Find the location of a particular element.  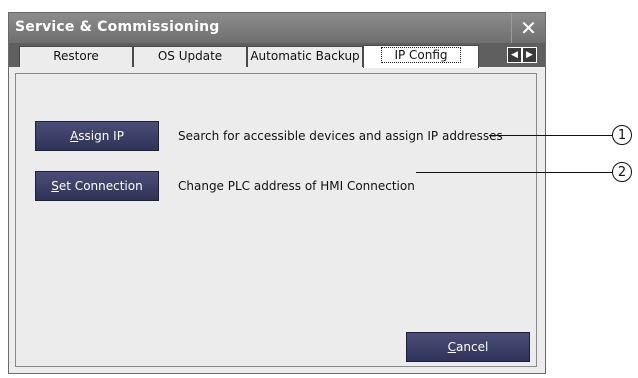

assign-ip-button: Assign IP is located at coordinates (97, 136).